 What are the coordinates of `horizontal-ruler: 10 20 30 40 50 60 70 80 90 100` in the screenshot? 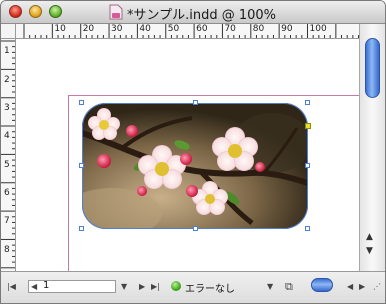 It's located at (187, 31).